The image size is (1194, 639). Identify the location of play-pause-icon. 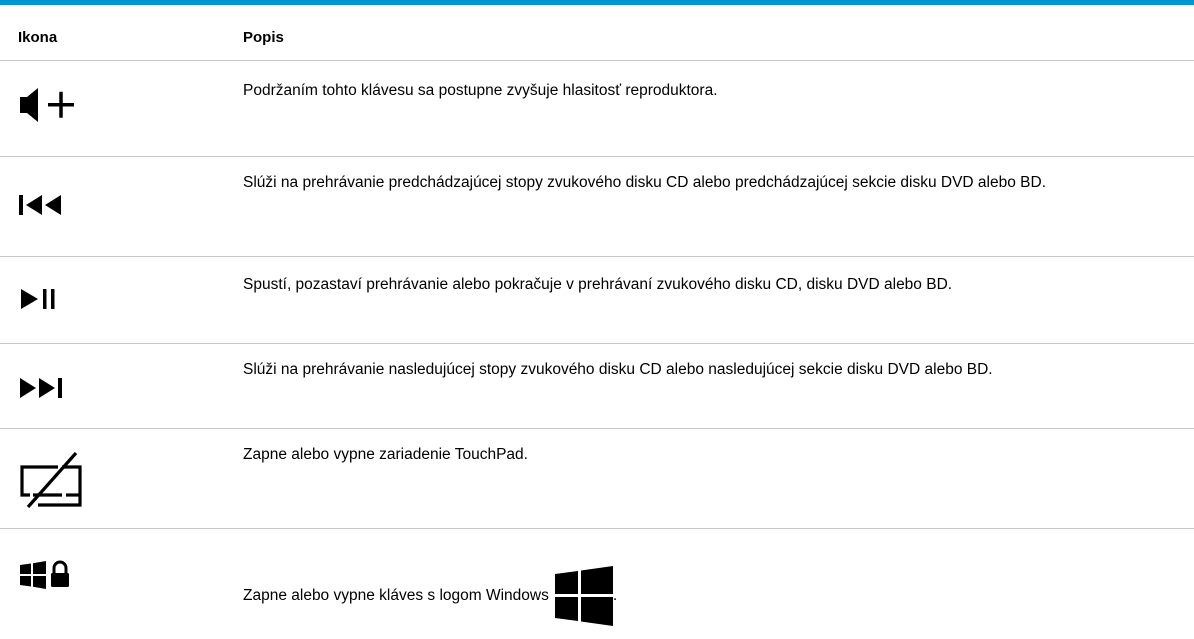
(38, 299).